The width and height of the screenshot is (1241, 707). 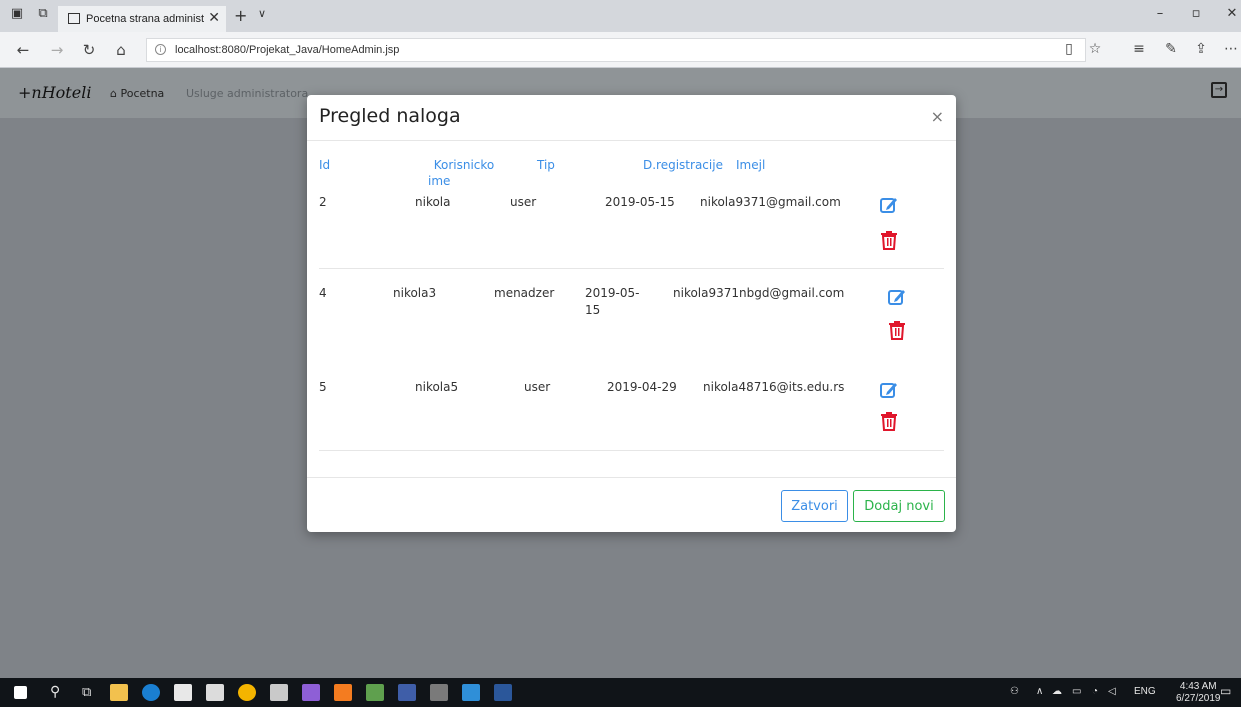 I want to click on cell-email: nikola9371@gmail.com, so click(x=770, y=202).